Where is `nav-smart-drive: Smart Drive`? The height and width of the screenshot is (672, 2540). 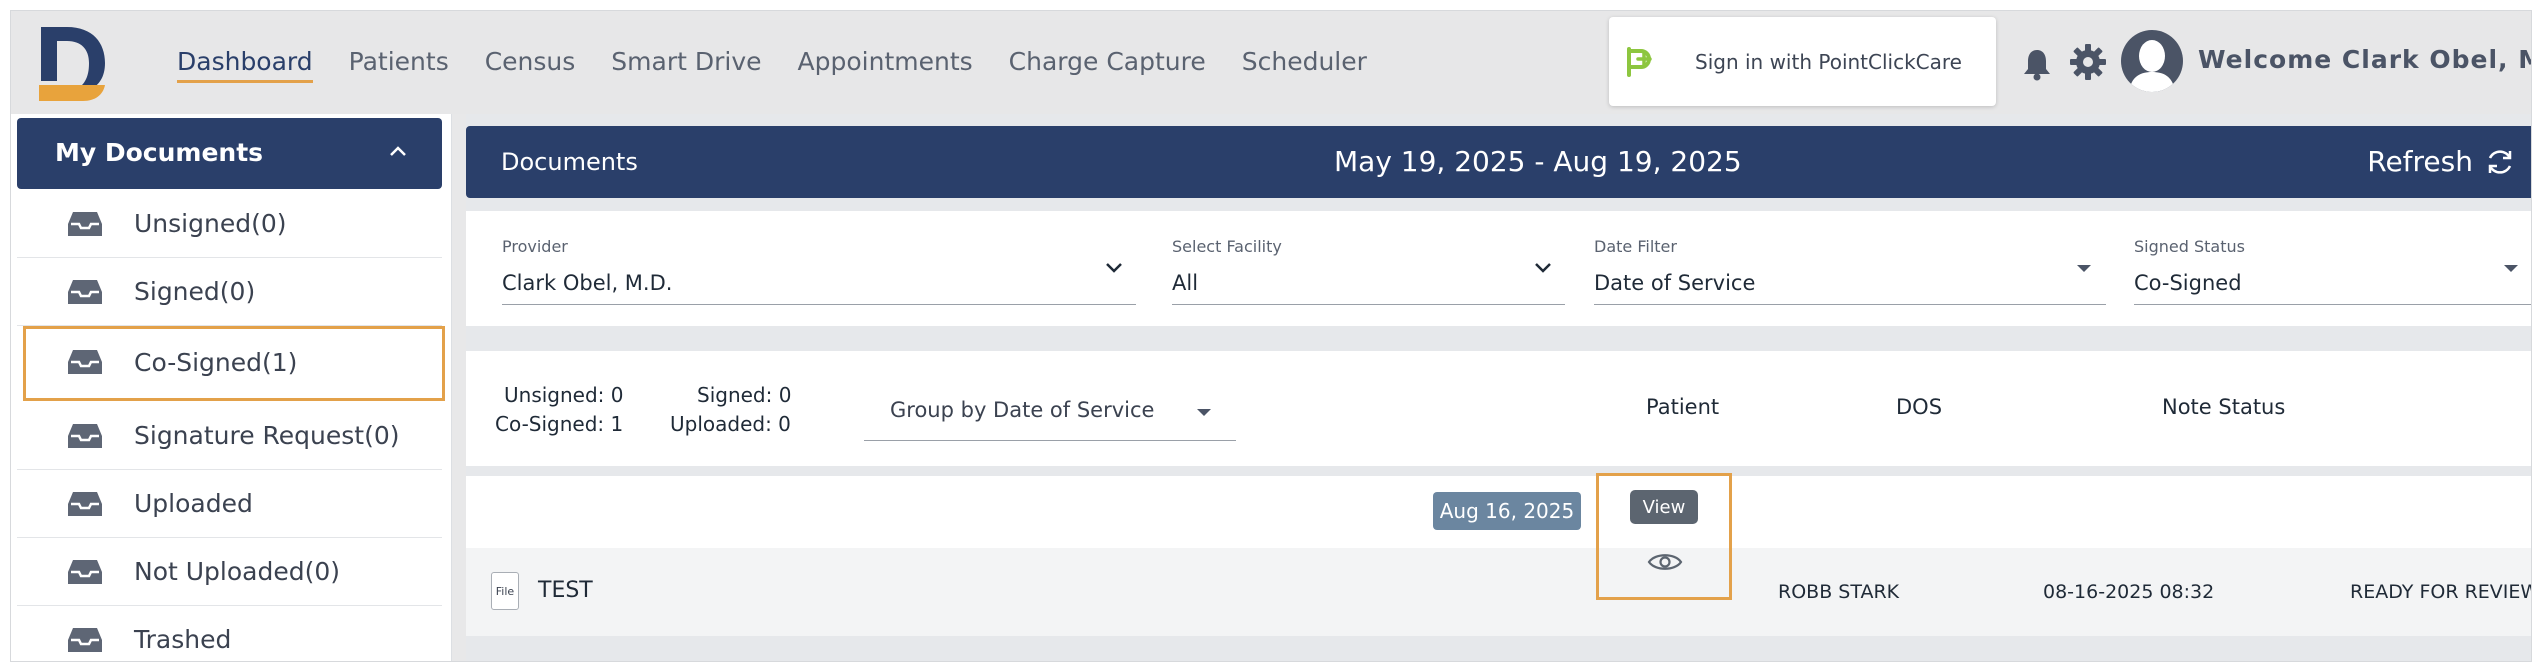
nav-smart-drive: Smart Drive is located at coordinates (686, 65).